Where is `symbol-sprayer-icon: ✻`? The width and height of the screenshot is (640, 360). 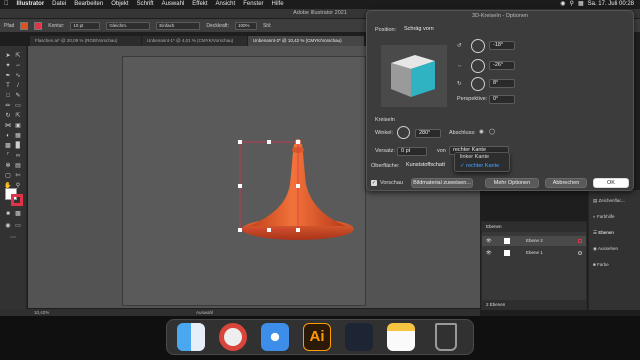 symbol-sprayer-icon: ✻ is located at coordinates (8, 166).